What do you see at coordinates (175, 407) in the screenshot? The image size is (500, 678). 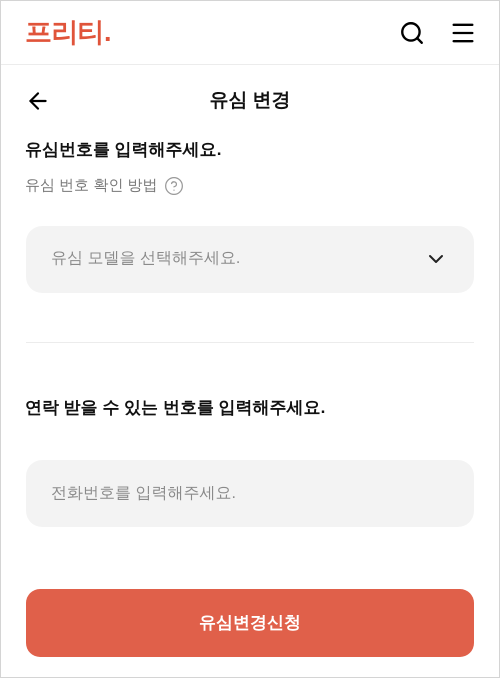 I see `contact-heading: 연락 받을 수 있는 번호를 입력해주세요.` at bounding box center [175, 407].